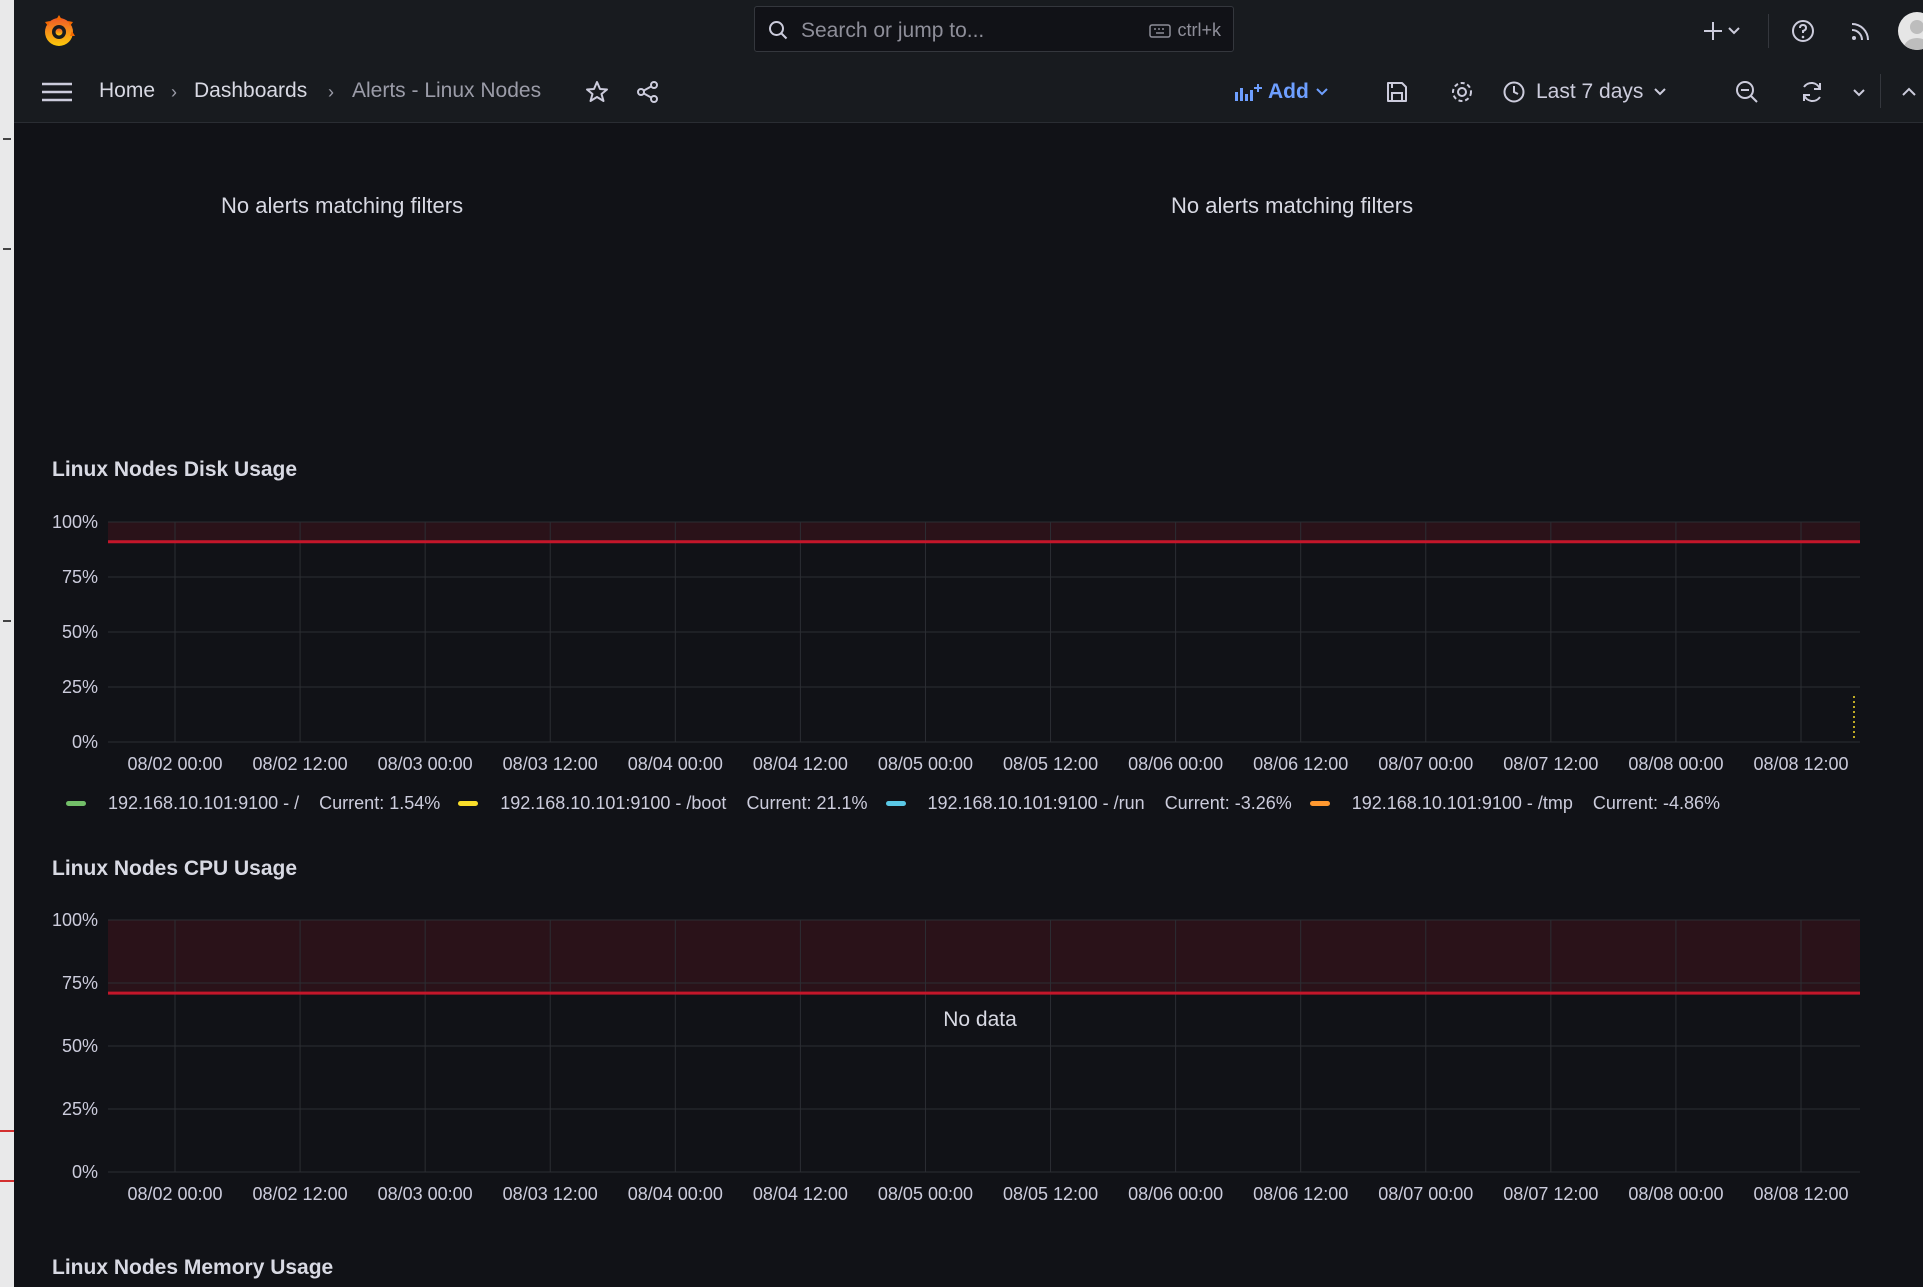 This screenshot has height=1287, width=1923. I want to click on x-tick-label: 08/05 00:00, so click(925, 1194).